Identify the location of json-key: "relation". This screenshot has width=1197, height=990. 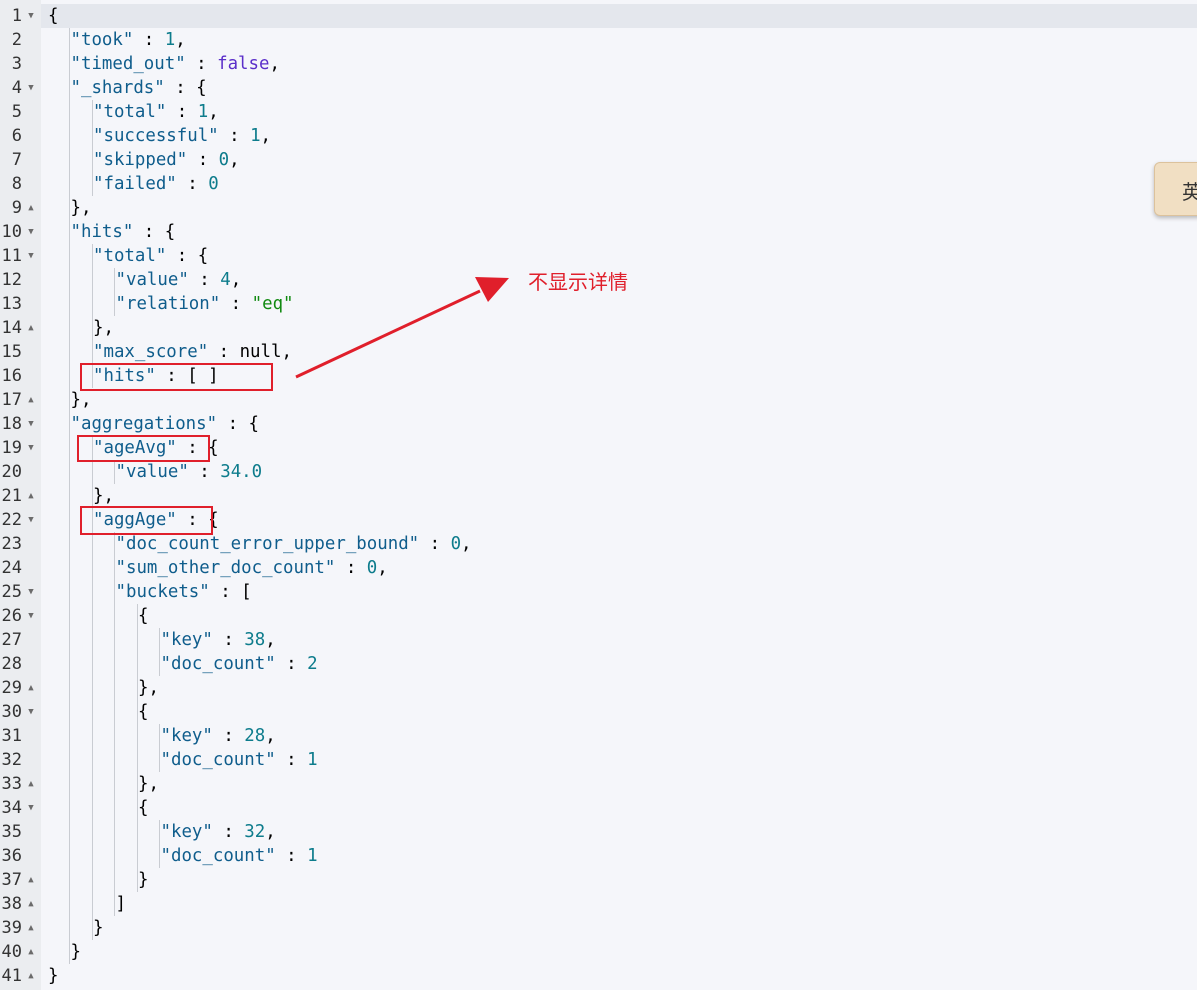
(168, 304).